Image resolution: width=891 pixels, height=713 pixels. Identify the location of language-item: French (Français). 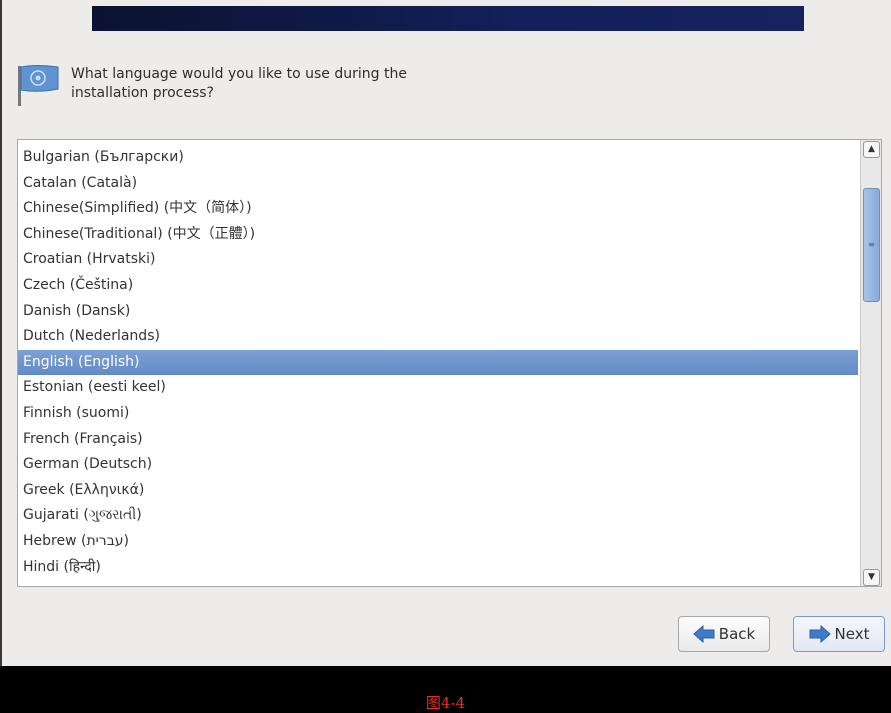
(438, 440).